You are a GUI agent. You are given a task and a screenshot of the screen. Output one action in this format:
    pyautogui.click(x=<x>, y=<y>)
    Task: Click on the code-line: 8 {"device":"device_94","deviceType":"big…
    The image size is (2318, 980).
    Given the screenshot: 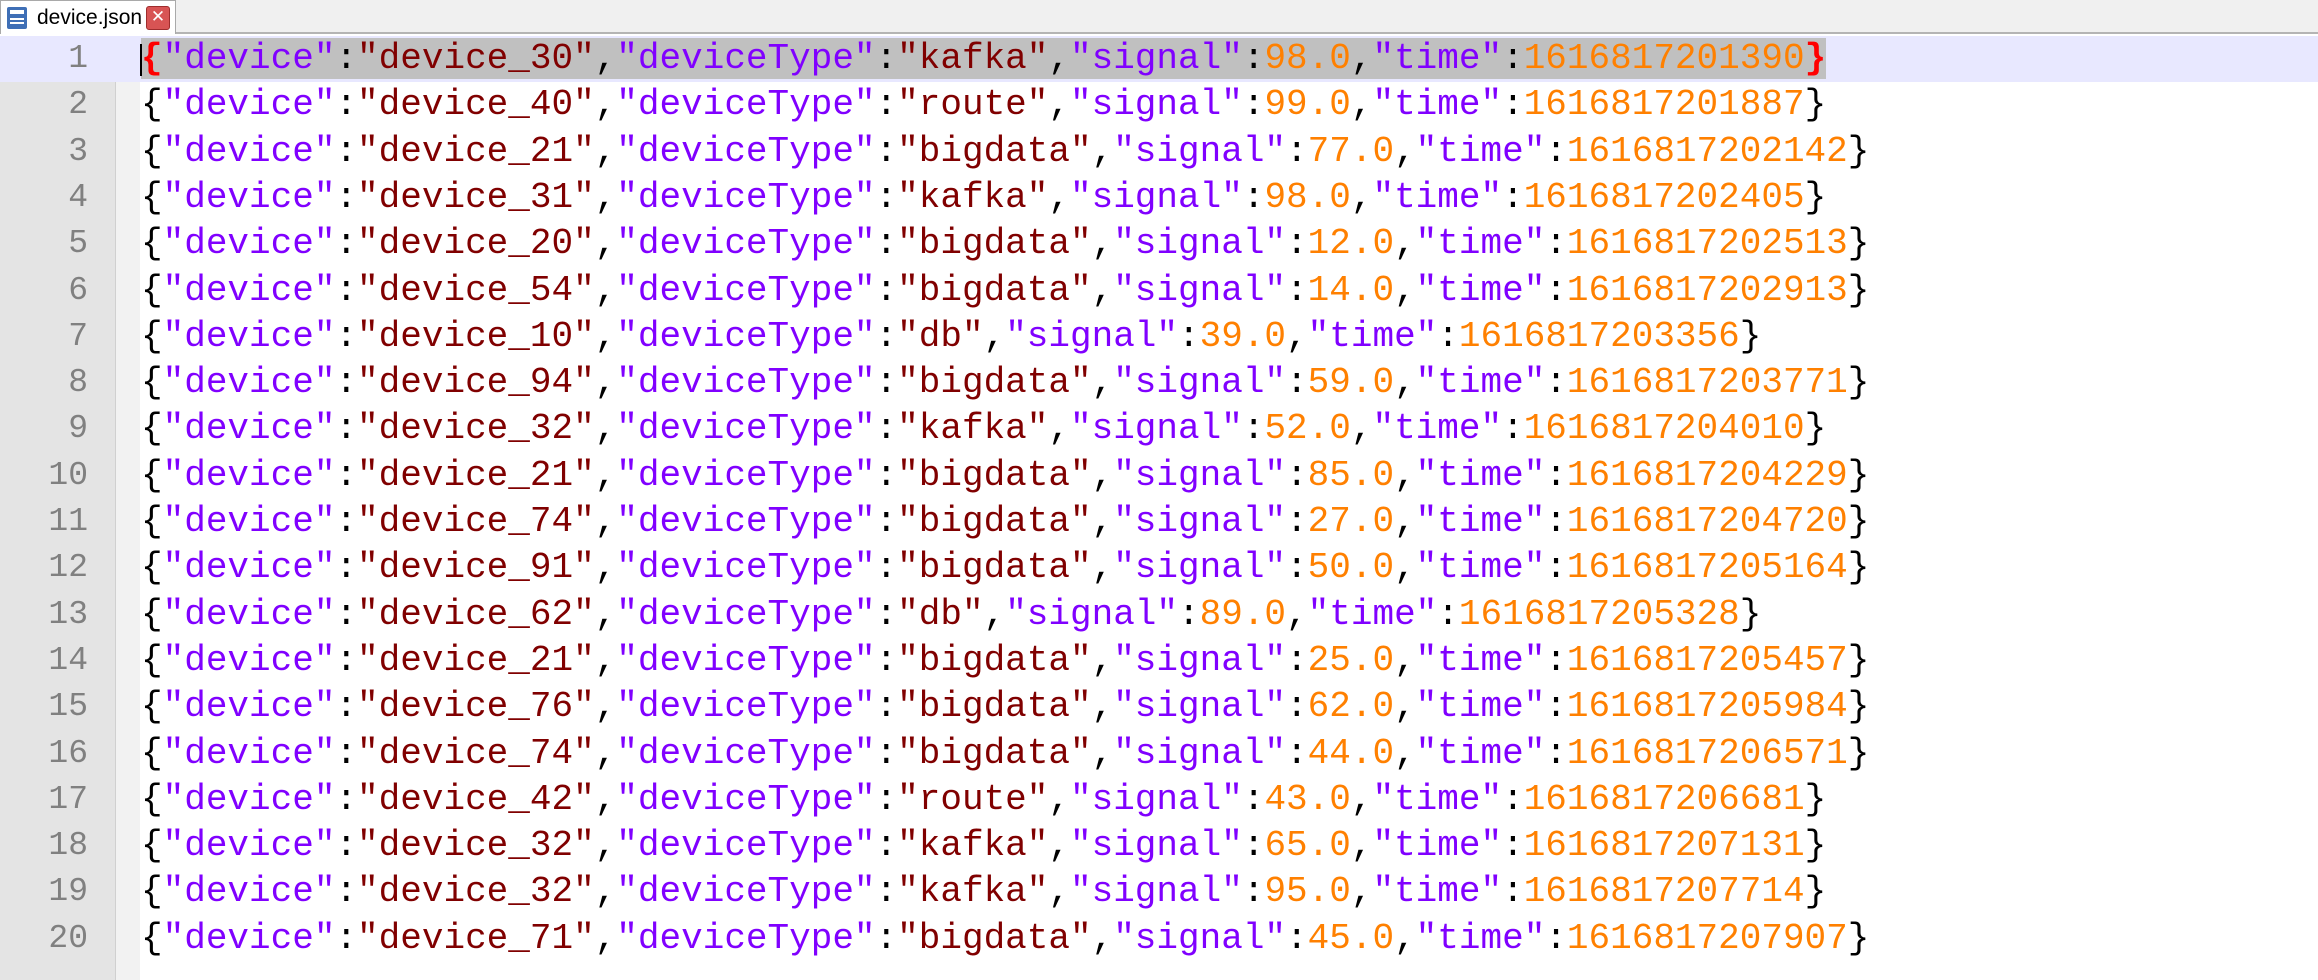 What is the action you would take?
    pyautogui.click(x=1159, y=383)
    